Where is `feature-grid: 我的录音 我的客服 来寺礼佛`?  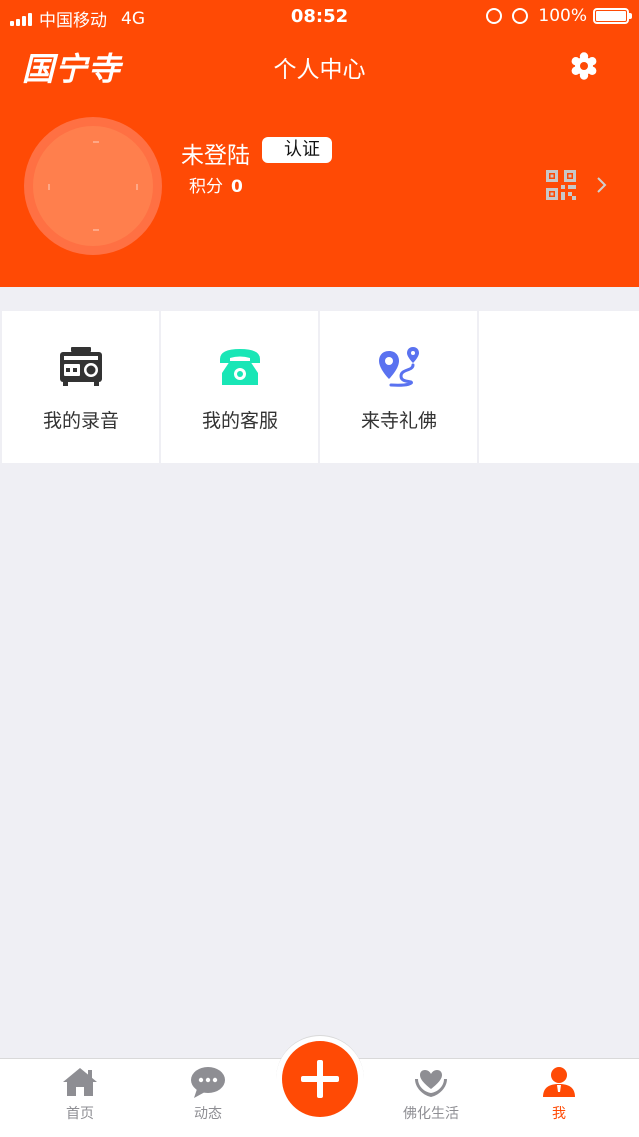
feature-grid: 我的录音 我的客服 来寺礼佛 is located at coordinates (319, 387).